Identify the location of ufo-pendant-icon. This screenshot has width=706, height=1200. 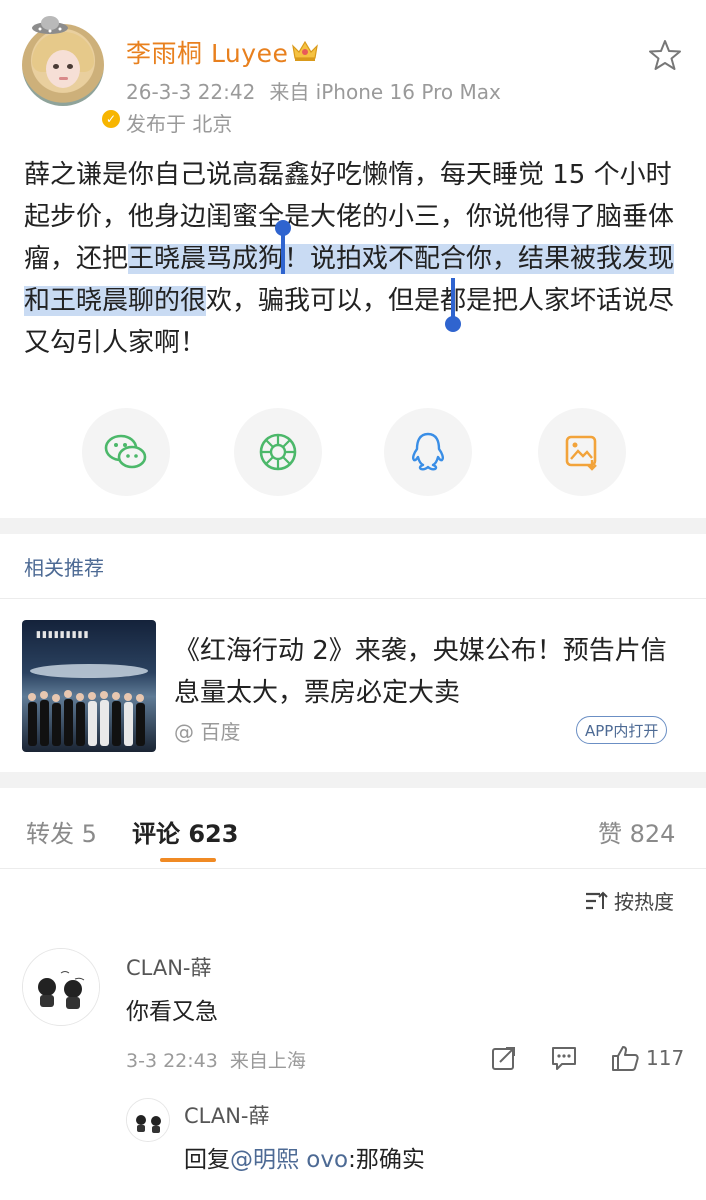
(50, 25).